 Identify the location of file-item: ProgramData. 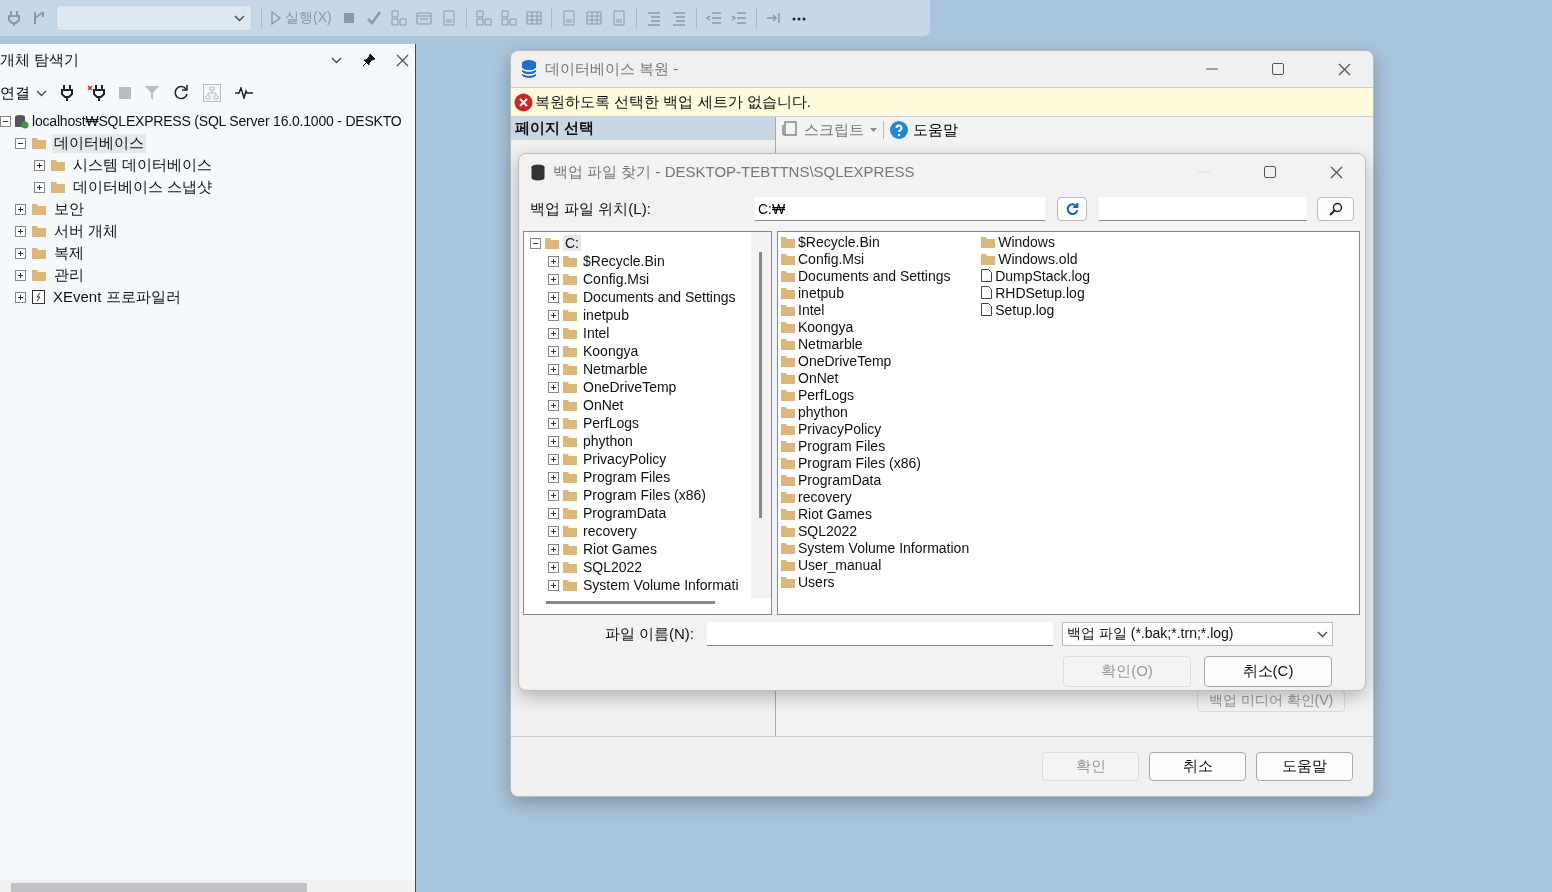
(840, 479).